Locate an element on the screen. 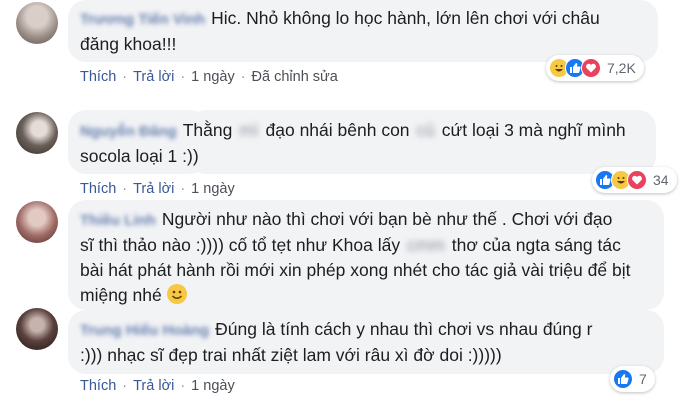  reaction-summary: 34 is located at coordinates (634, 180).